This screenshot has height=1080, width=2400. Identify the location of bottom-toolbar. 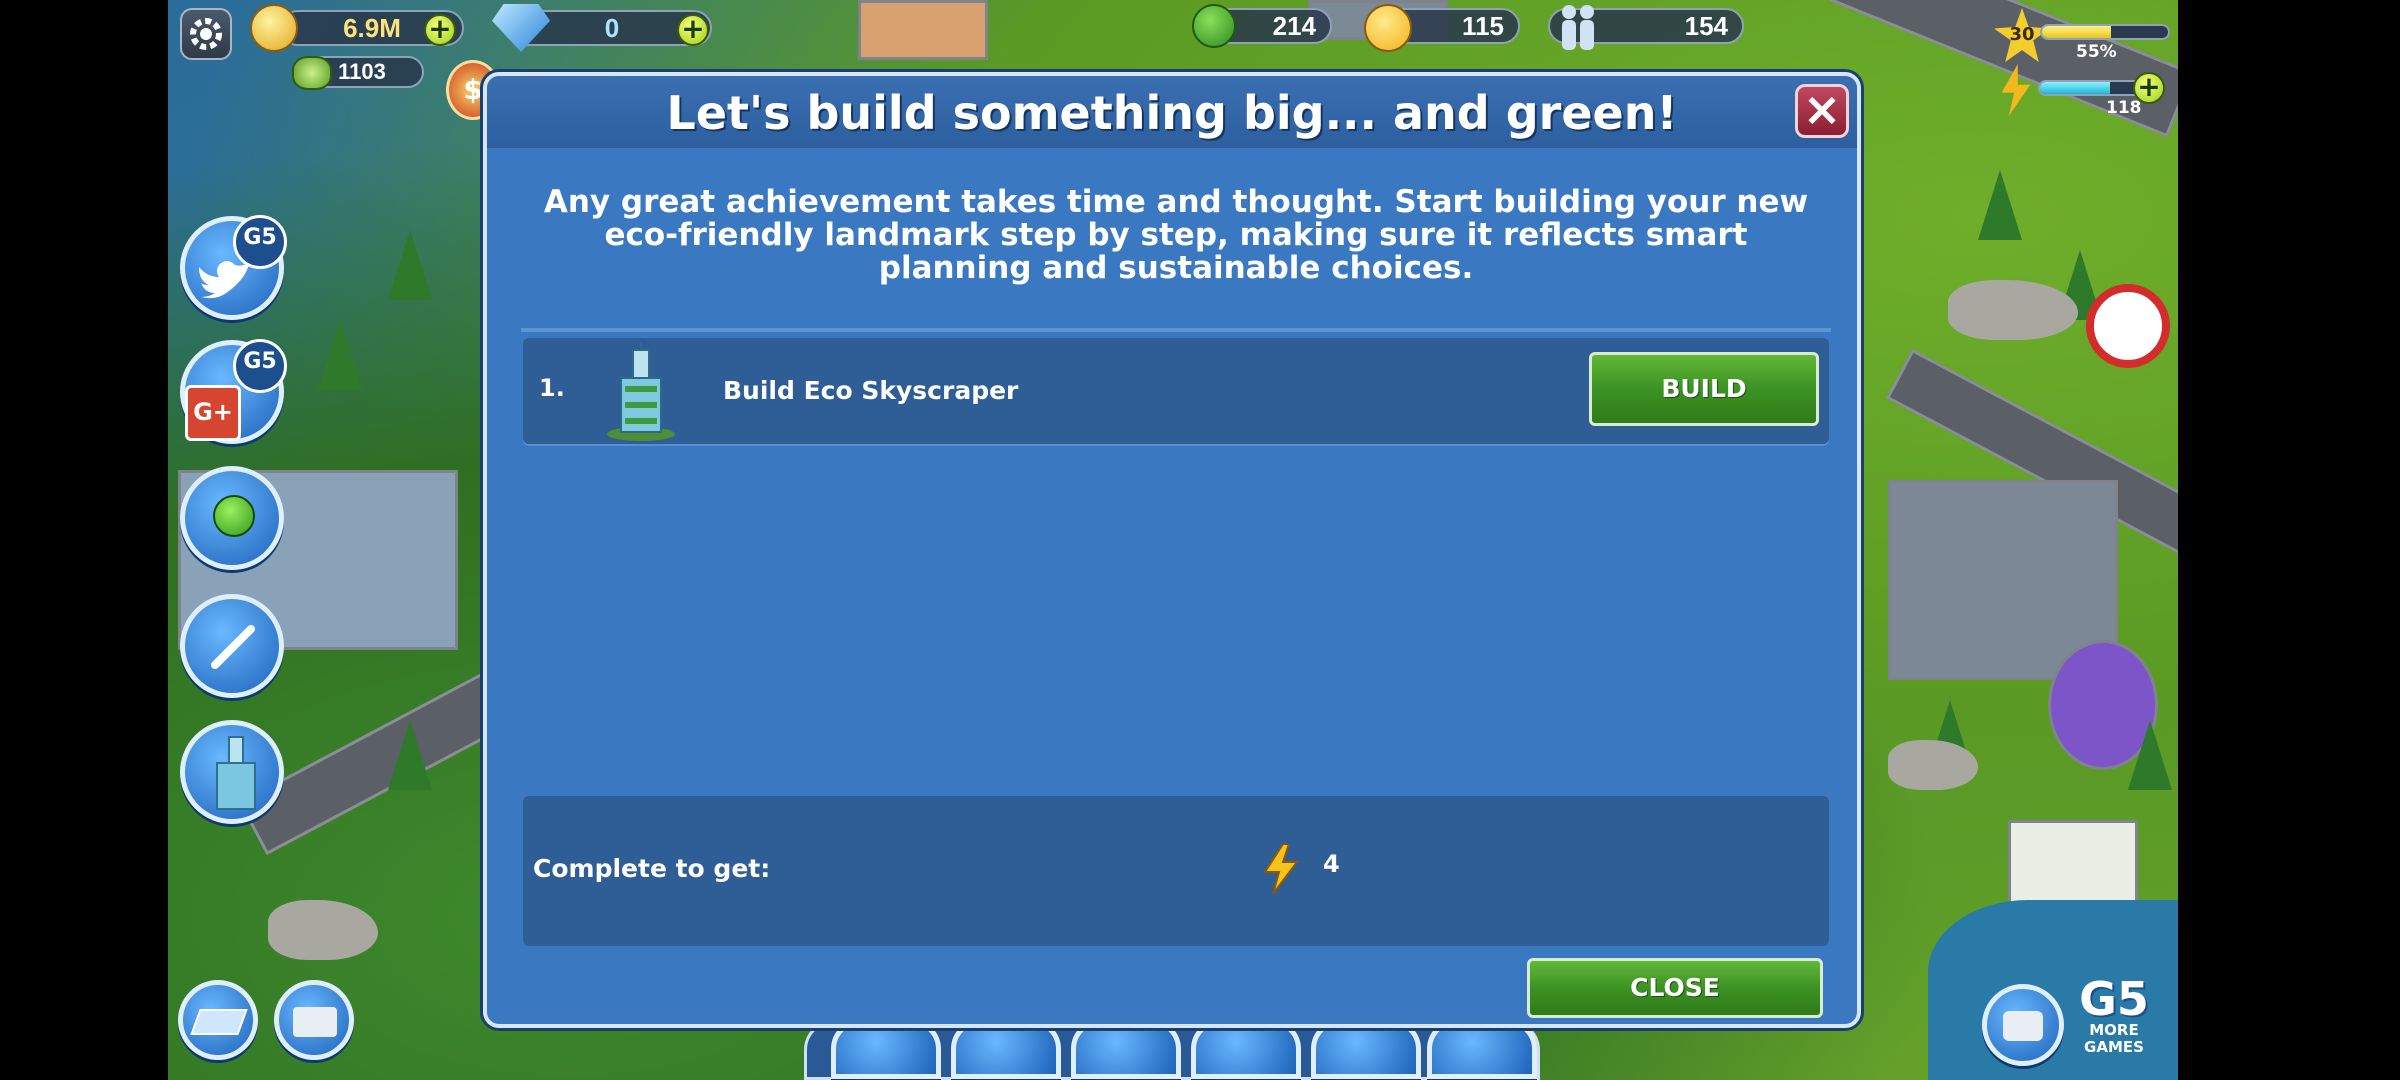
(1172, 1049).